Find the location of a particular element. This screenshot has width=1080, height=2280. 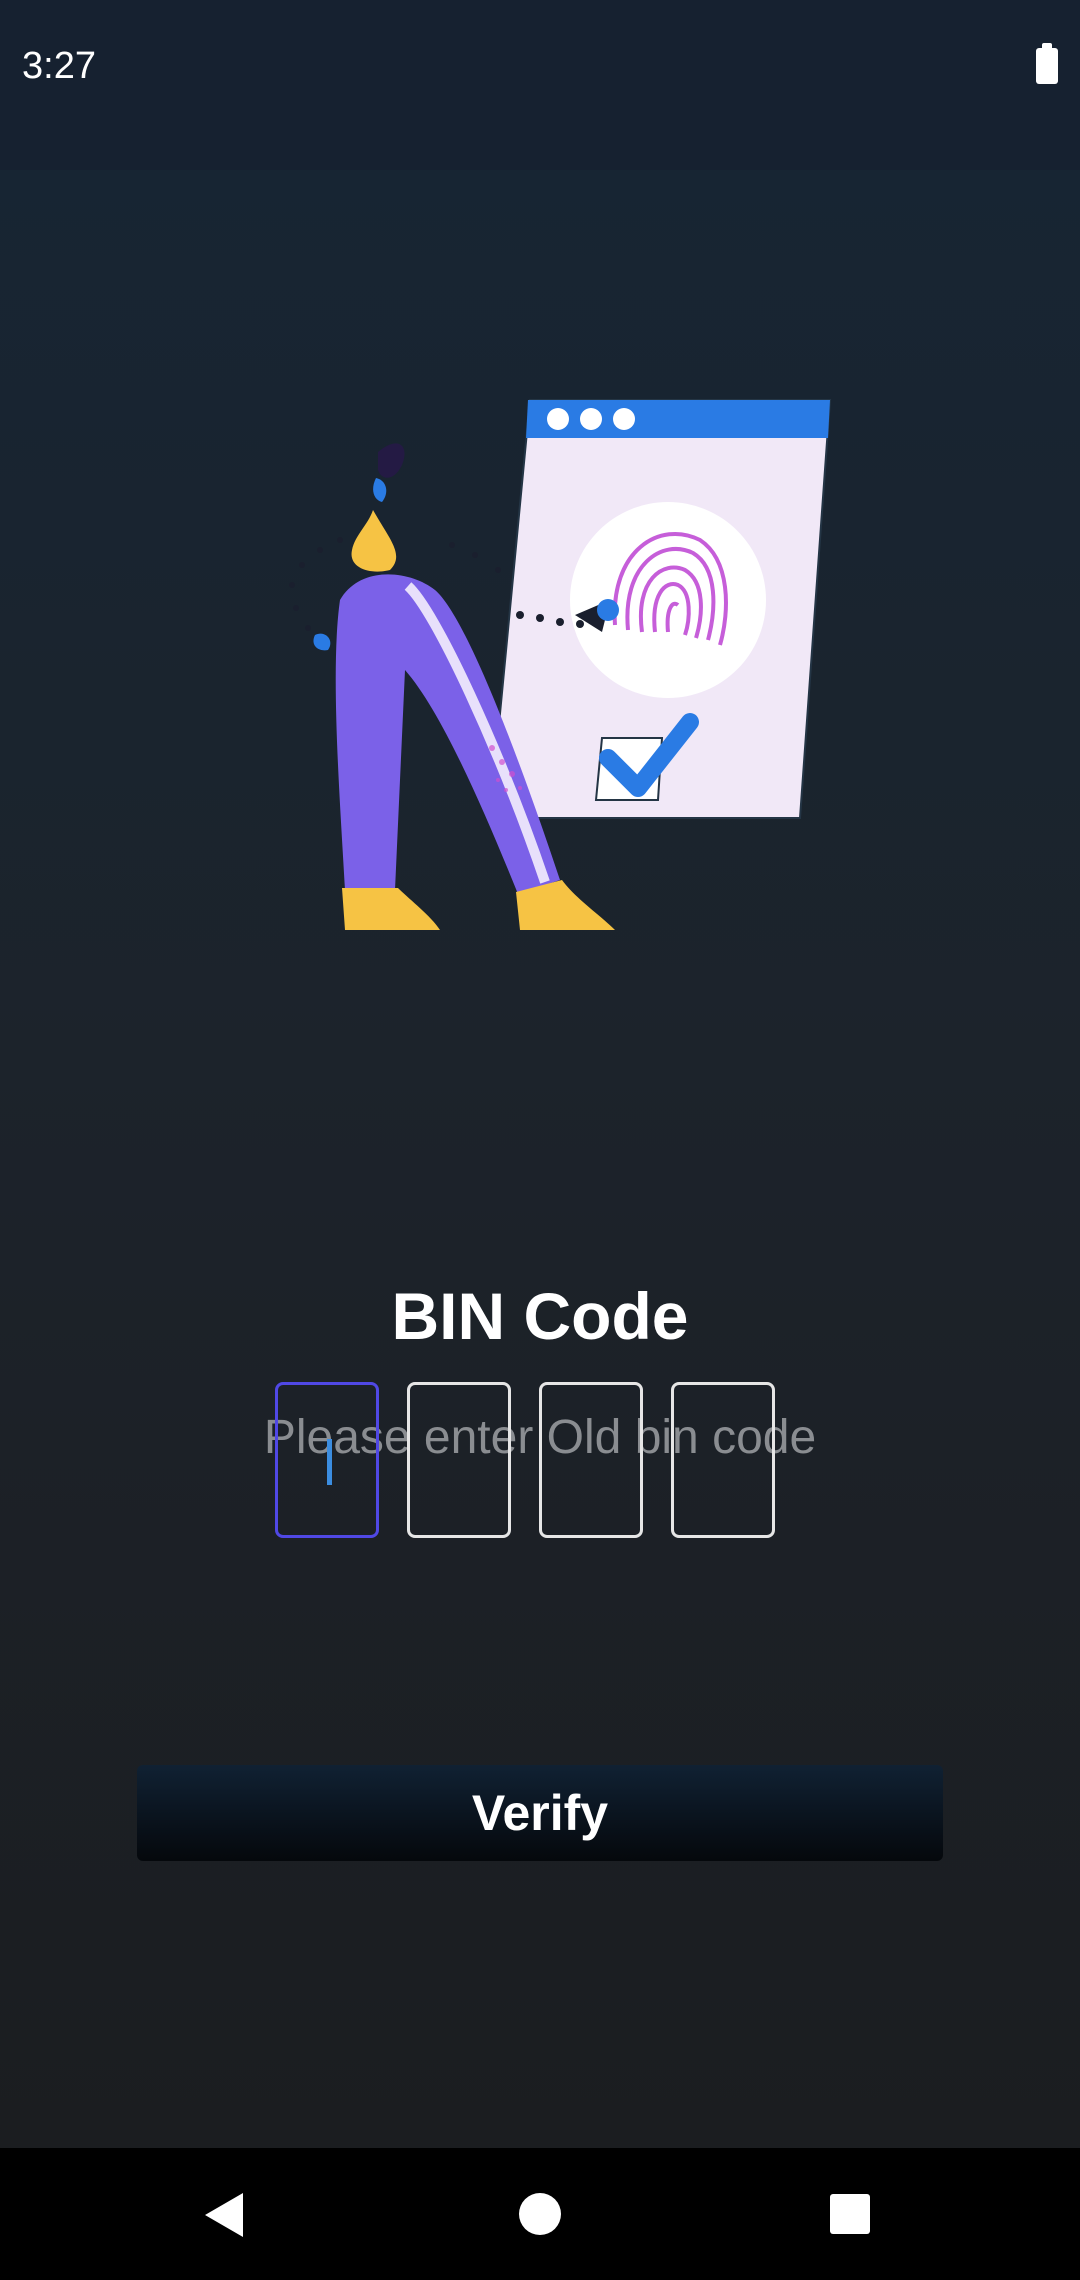

pin-input-row is located at coordinates (540, 1463).